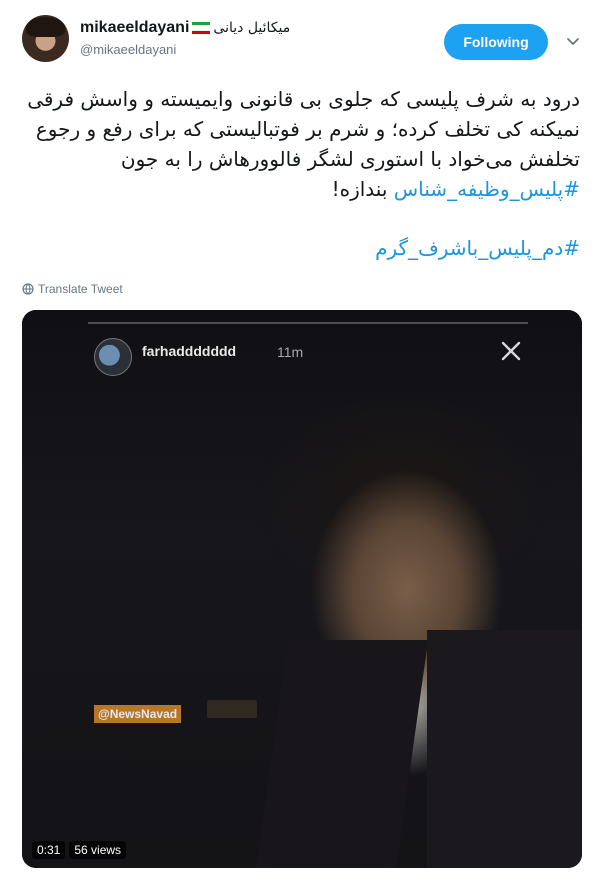 The height and width of the screenshot is (878, 603). What do you see at coordinates (290, 352) in the screenshot?
I see `story-time: 11m` at bounding box center [290, 352].